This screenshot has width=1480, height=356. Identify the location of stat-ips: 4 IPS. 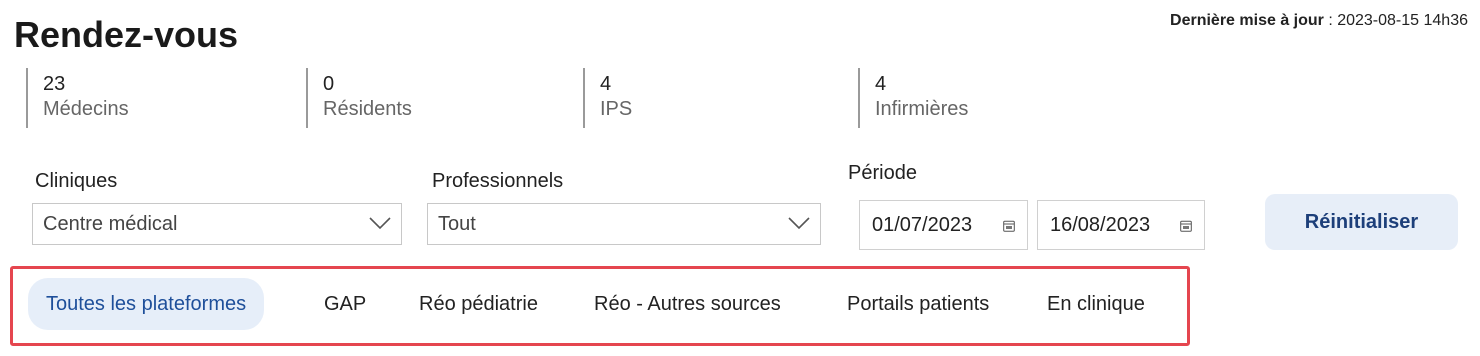
(607, 98).